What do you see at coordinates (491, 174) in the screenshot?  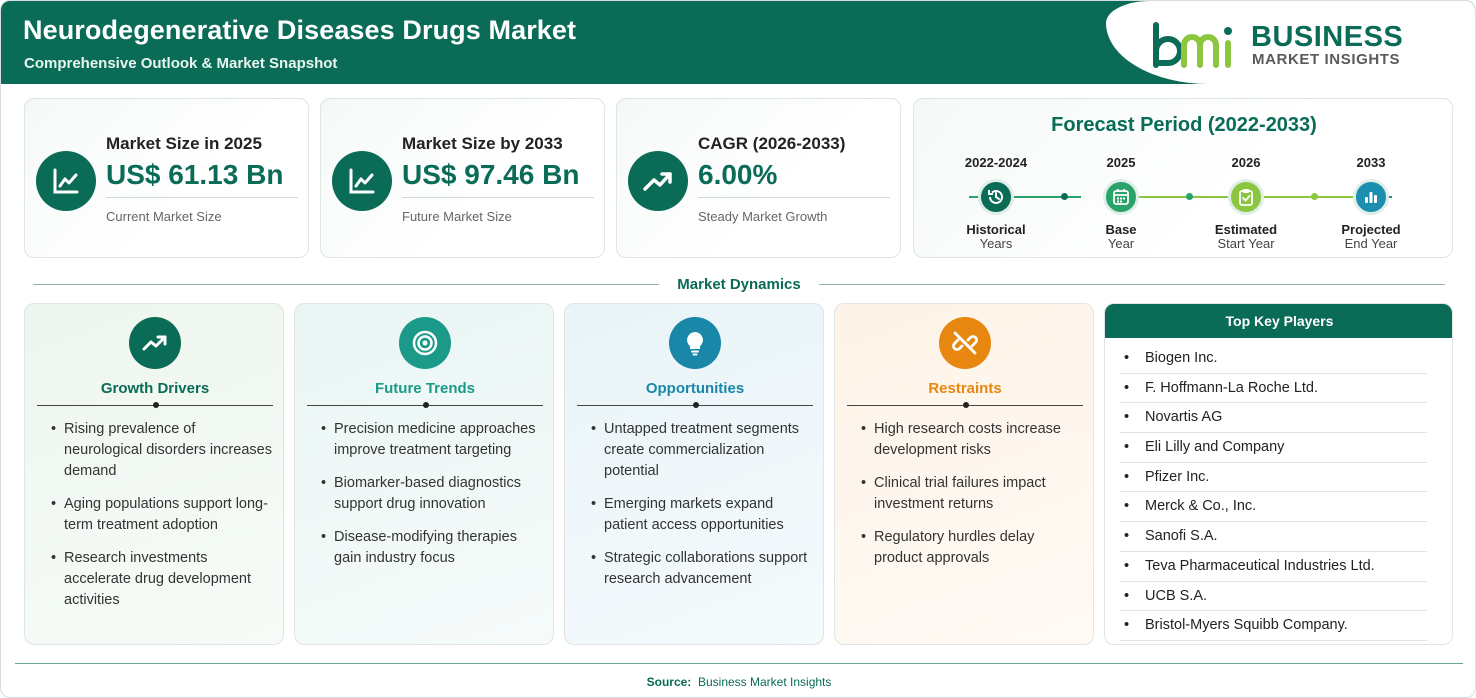 I see `metric-value: US$ 97.46 Bn` at bounding box center [491, 174].